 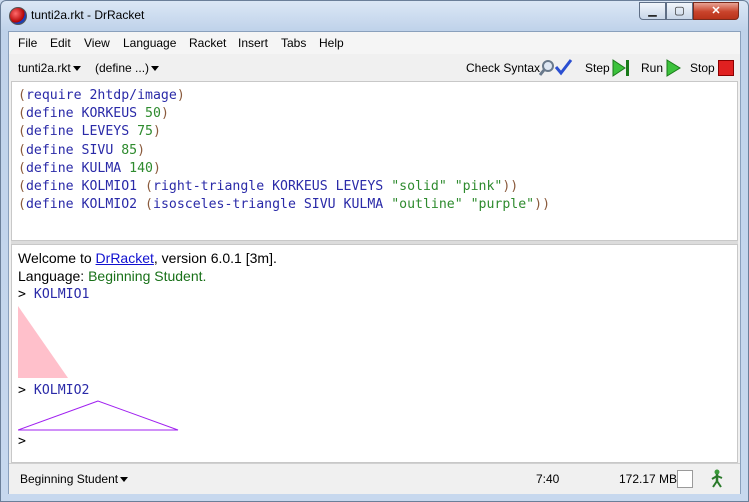 I want to click on code-token-num: 75, so click(x=145, y=132).